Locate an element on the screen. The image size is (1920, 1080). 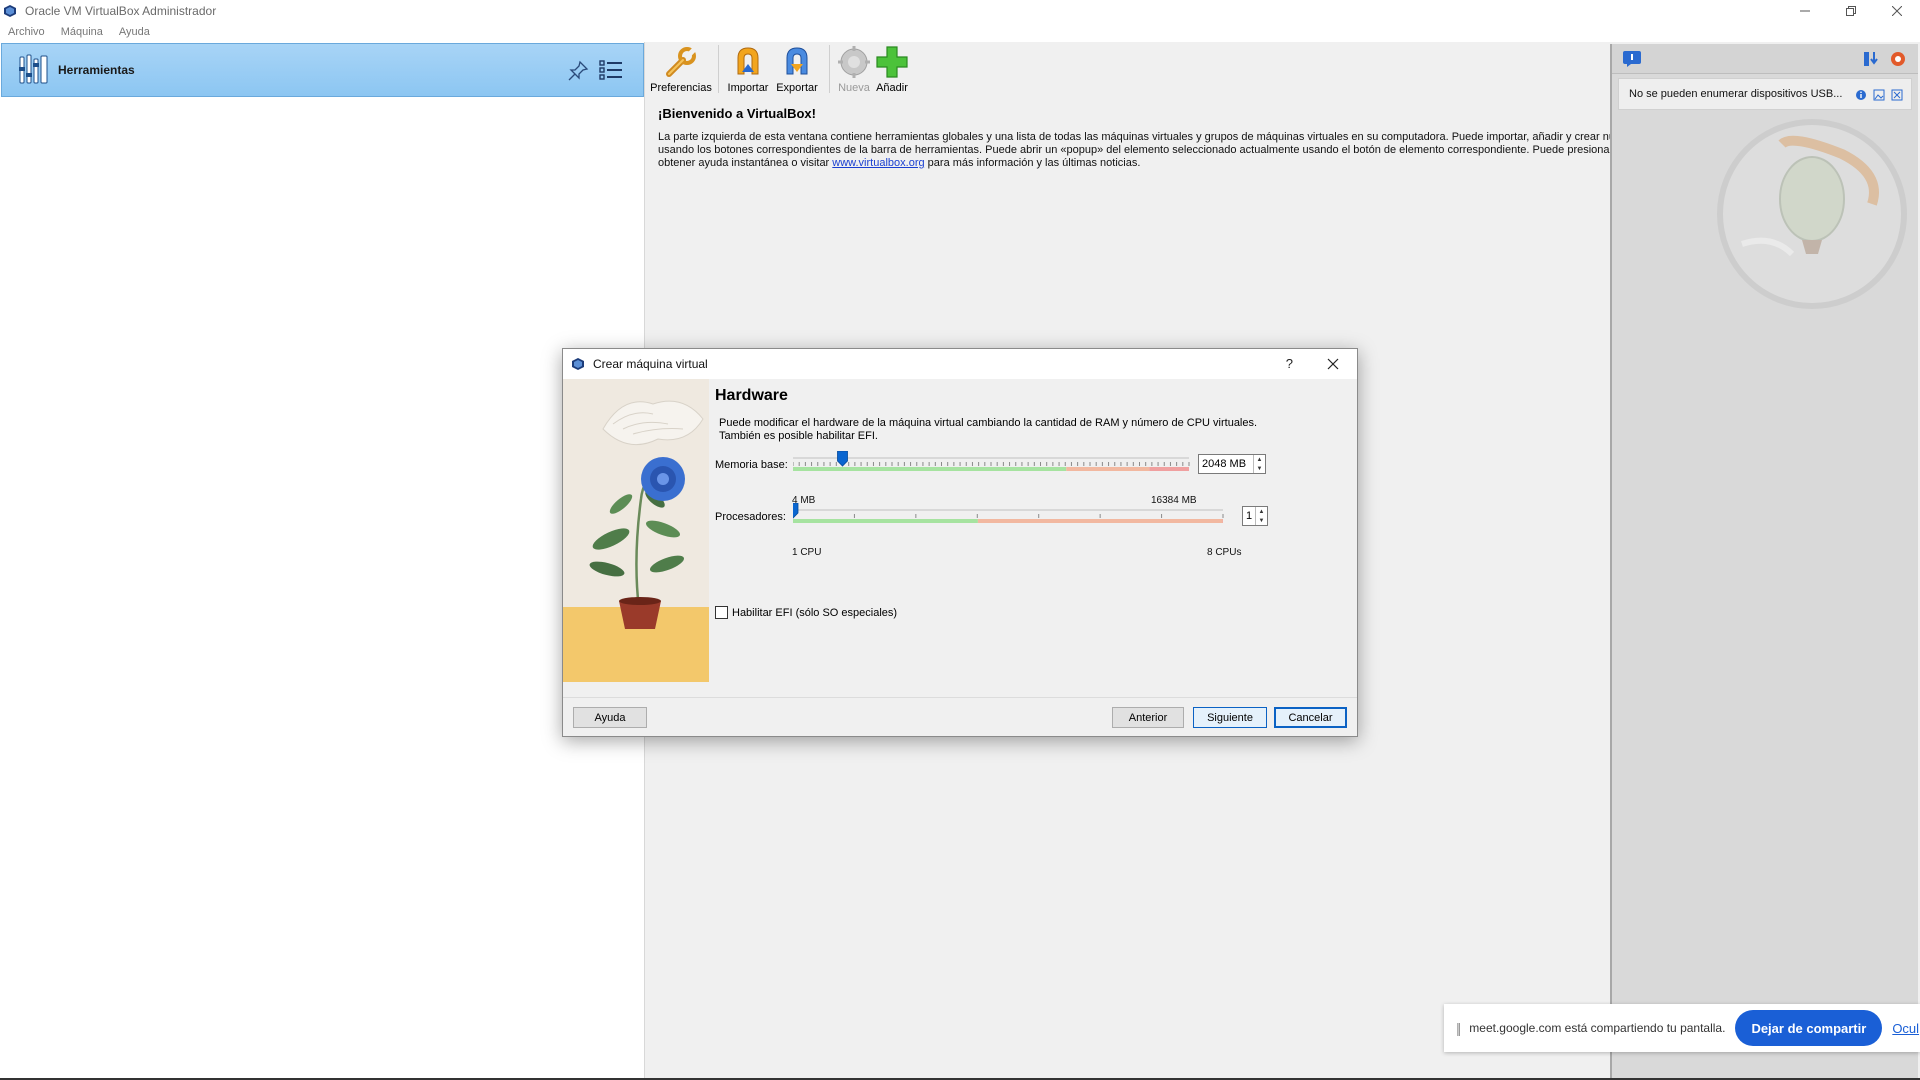
restore-icon is located at coordinates (1851, 11).